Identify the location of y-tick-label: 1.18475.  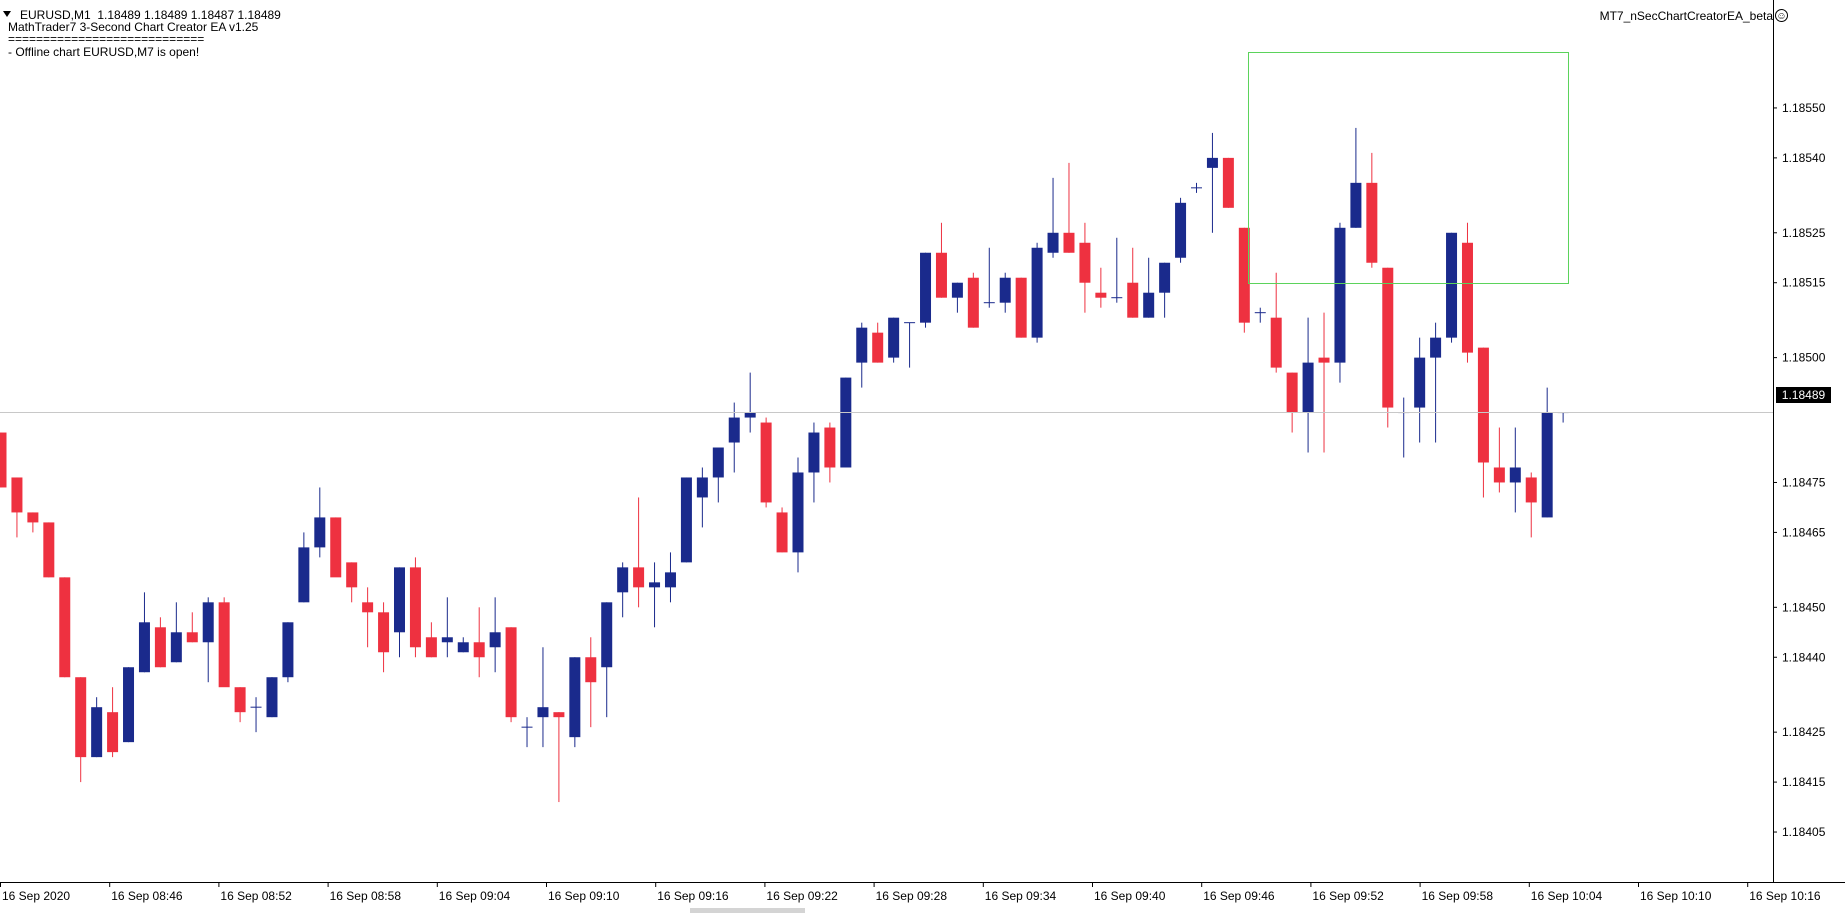
(1804, 482).